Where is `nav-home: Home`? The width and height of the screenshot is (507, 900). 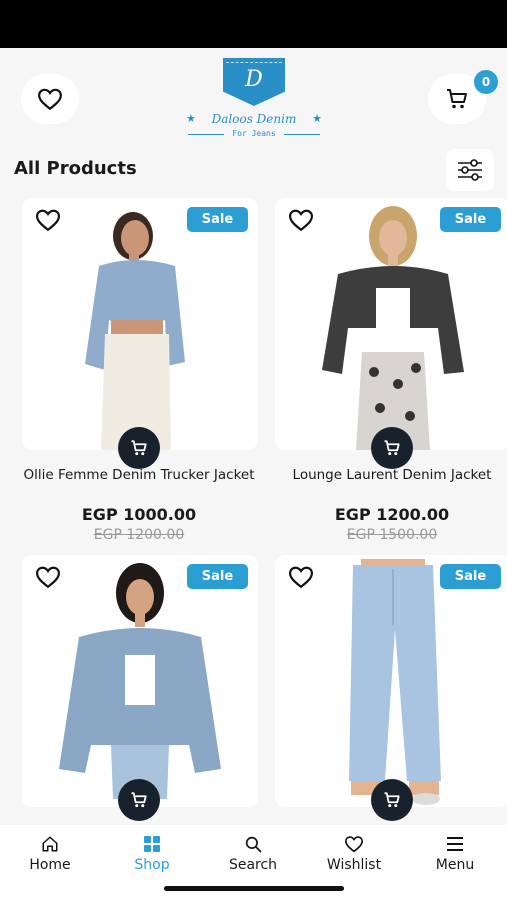 nav-home: Home is located at coordinates (50, 854).